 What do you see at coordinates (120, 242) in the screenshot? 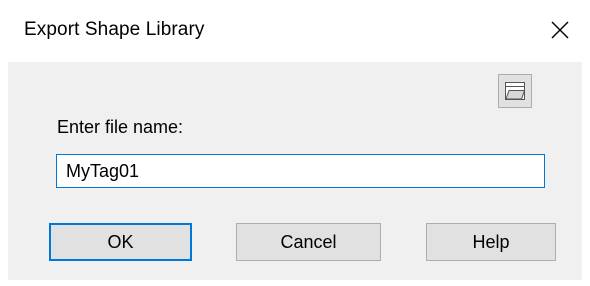
I see `ok-button: OK` at bounding box center [120, 242].